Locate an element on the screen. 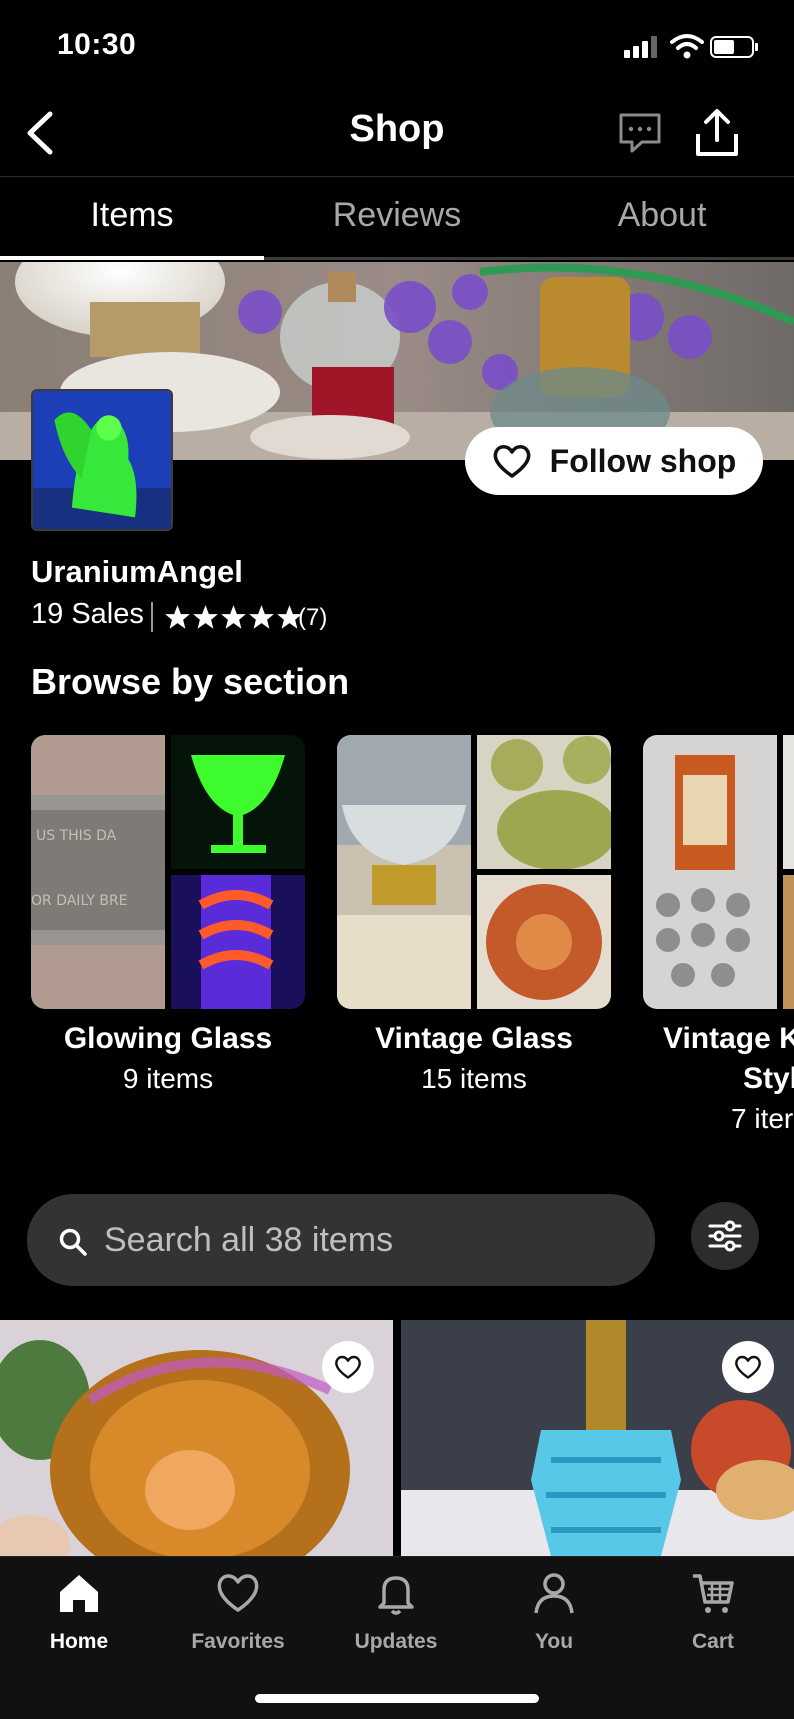  tabbar-label: Cart is located at coordinates (712, 1641).